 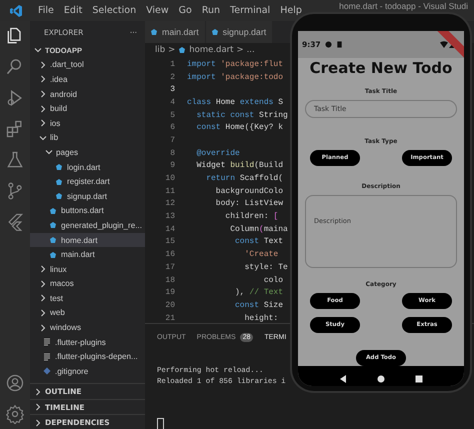 I want to click on code-line: ), // Text, so click(x=259, y=293).